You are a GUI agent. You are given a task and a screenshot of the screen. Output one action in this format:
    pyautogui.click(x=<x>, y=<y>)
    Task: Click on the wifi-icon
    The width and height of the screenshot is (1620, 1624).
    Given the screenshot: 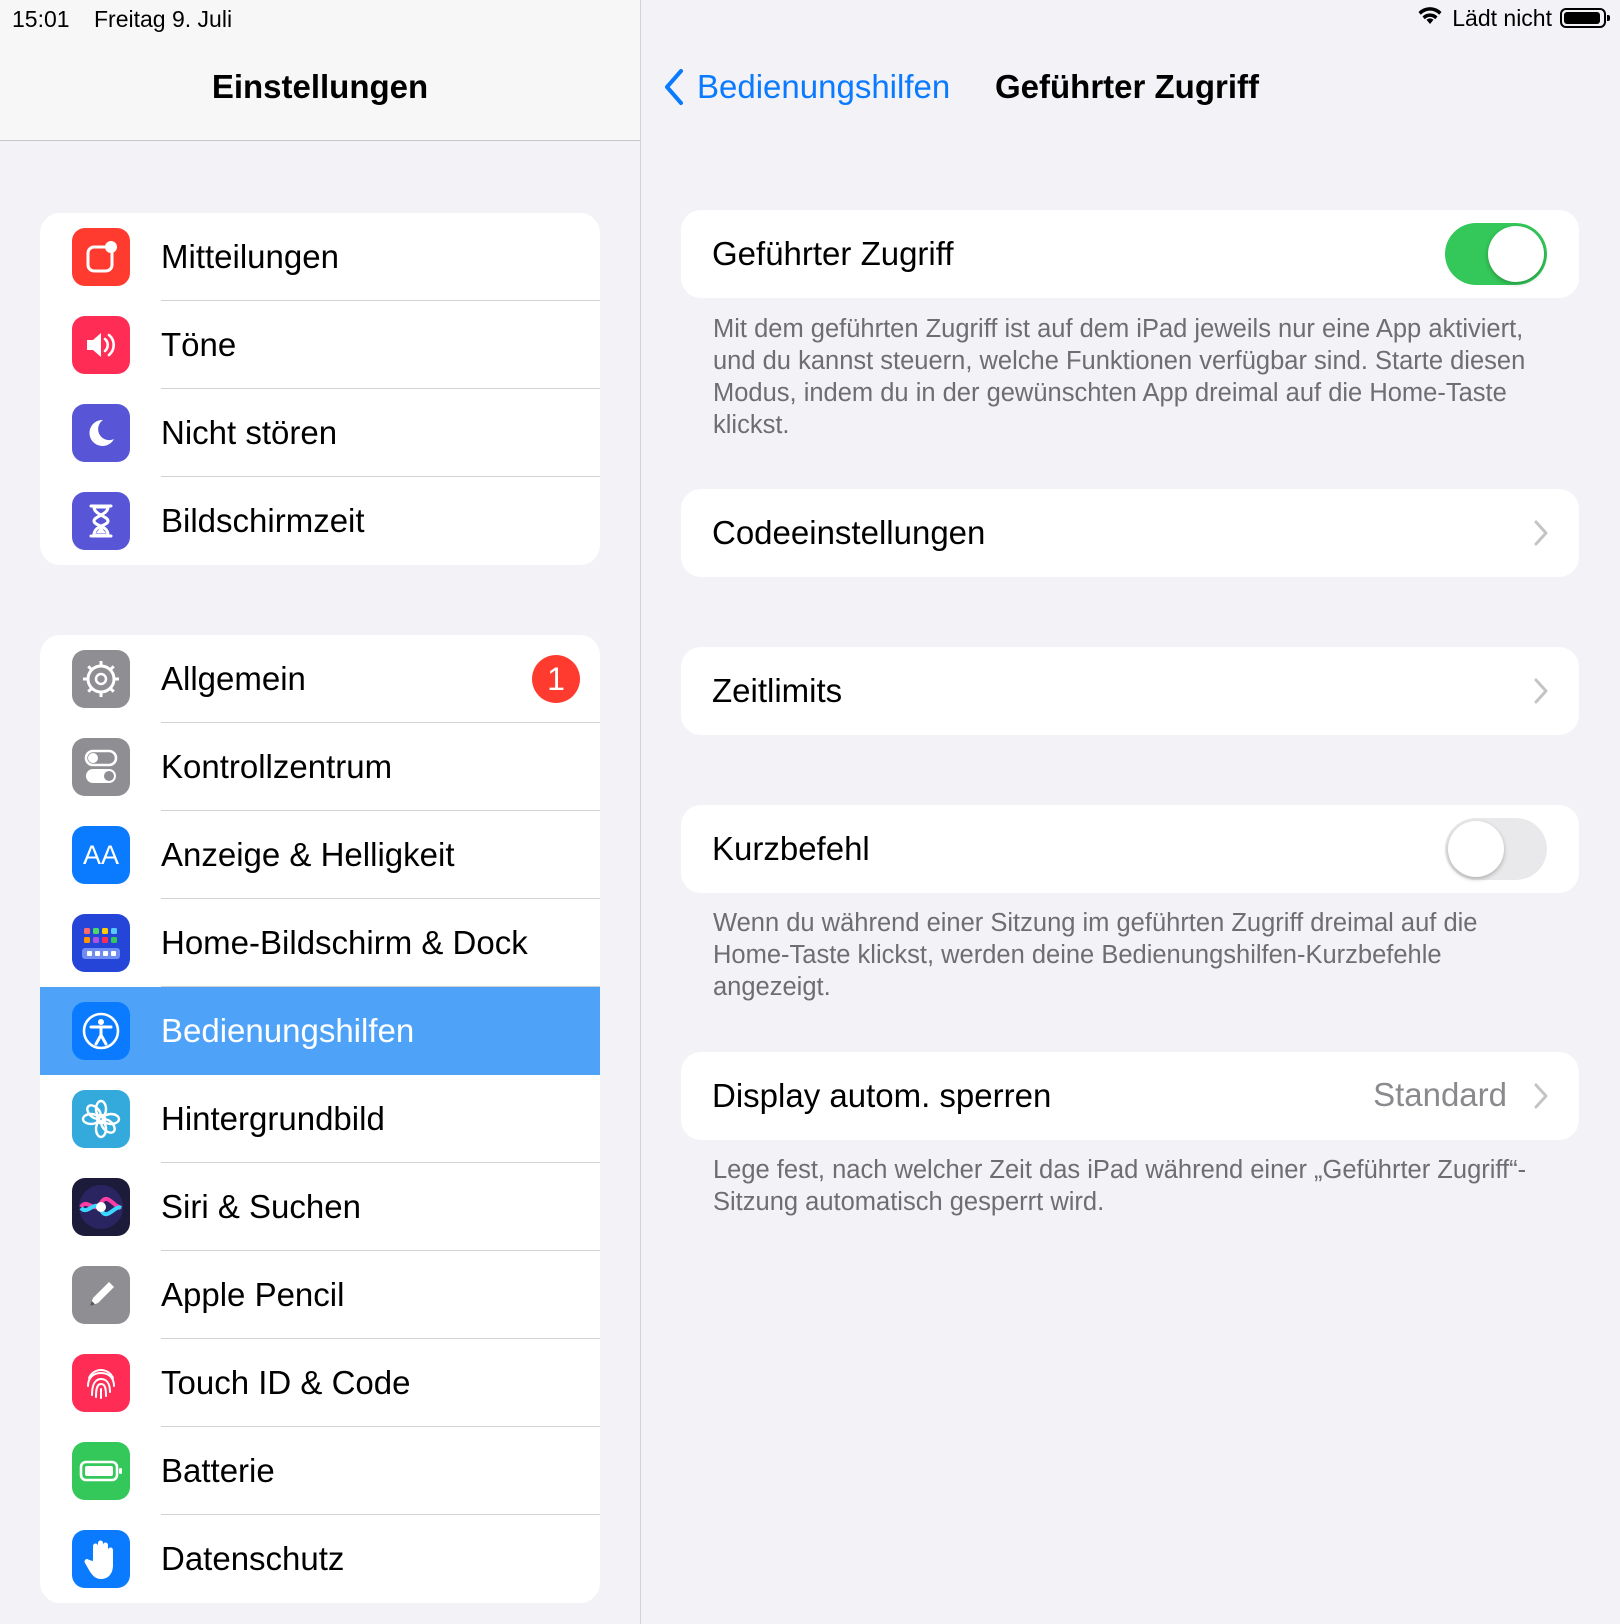 What is the action you would take?
    pyautogui.click(x=1430, y=18)
    